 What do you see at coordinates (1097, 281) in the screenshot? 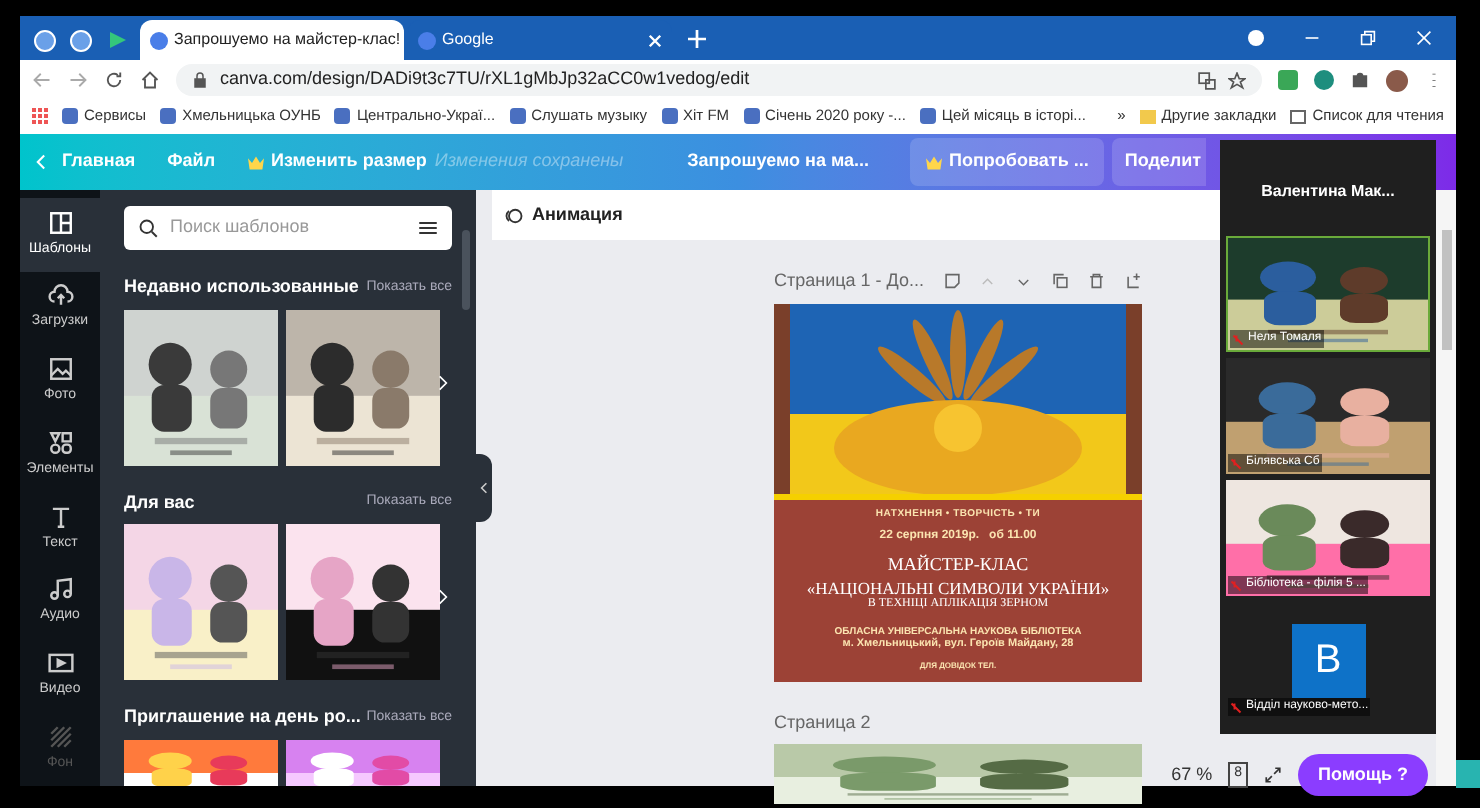
I see `trash-icon` at bounding box center [1097, 281].